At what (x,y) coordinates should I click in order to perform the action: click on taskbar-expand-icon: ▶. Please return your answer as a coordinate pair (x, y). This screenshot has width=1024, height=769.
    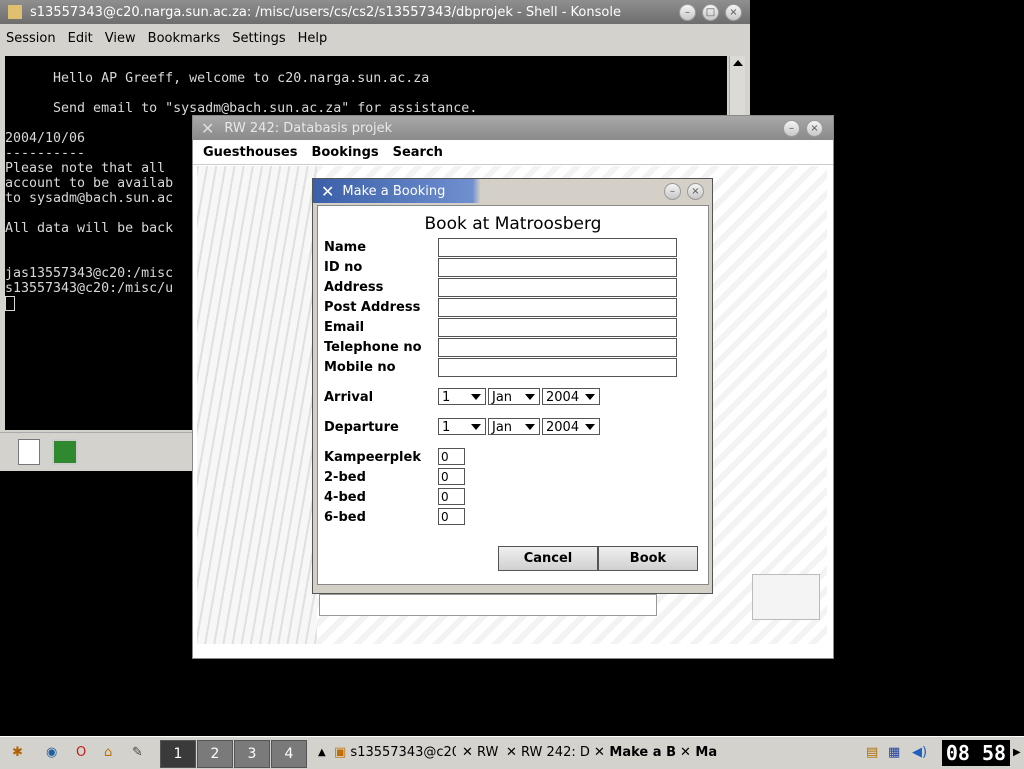
    Looking at the image, I should click on (1017, 753).